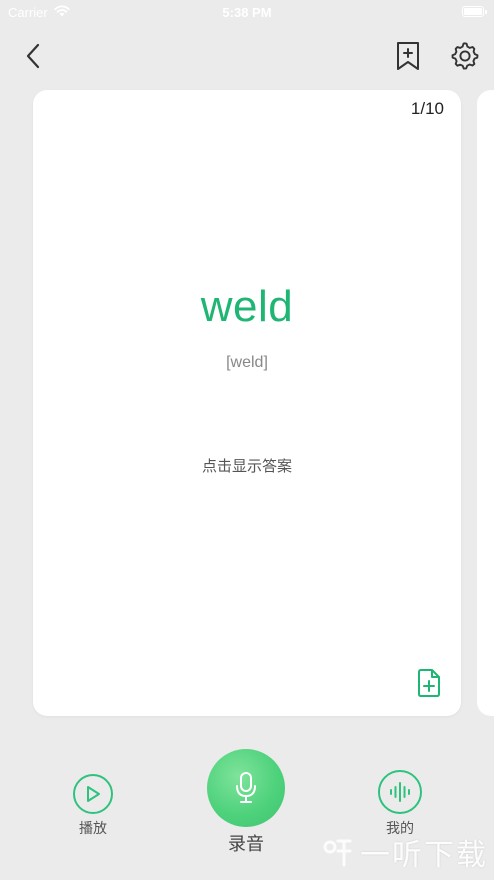  What do you see at coordinates (400, 792) in the screenshot?
I see `sound-wave-icon` at bounding box center [400, 792].